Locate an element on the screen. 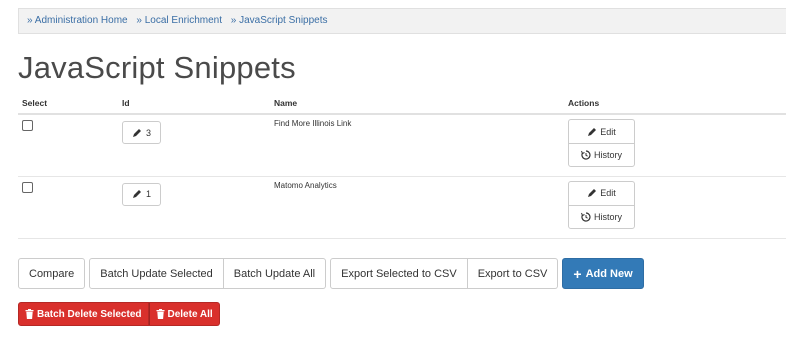  column-header-select: Select is located at coordinates (68, 103).